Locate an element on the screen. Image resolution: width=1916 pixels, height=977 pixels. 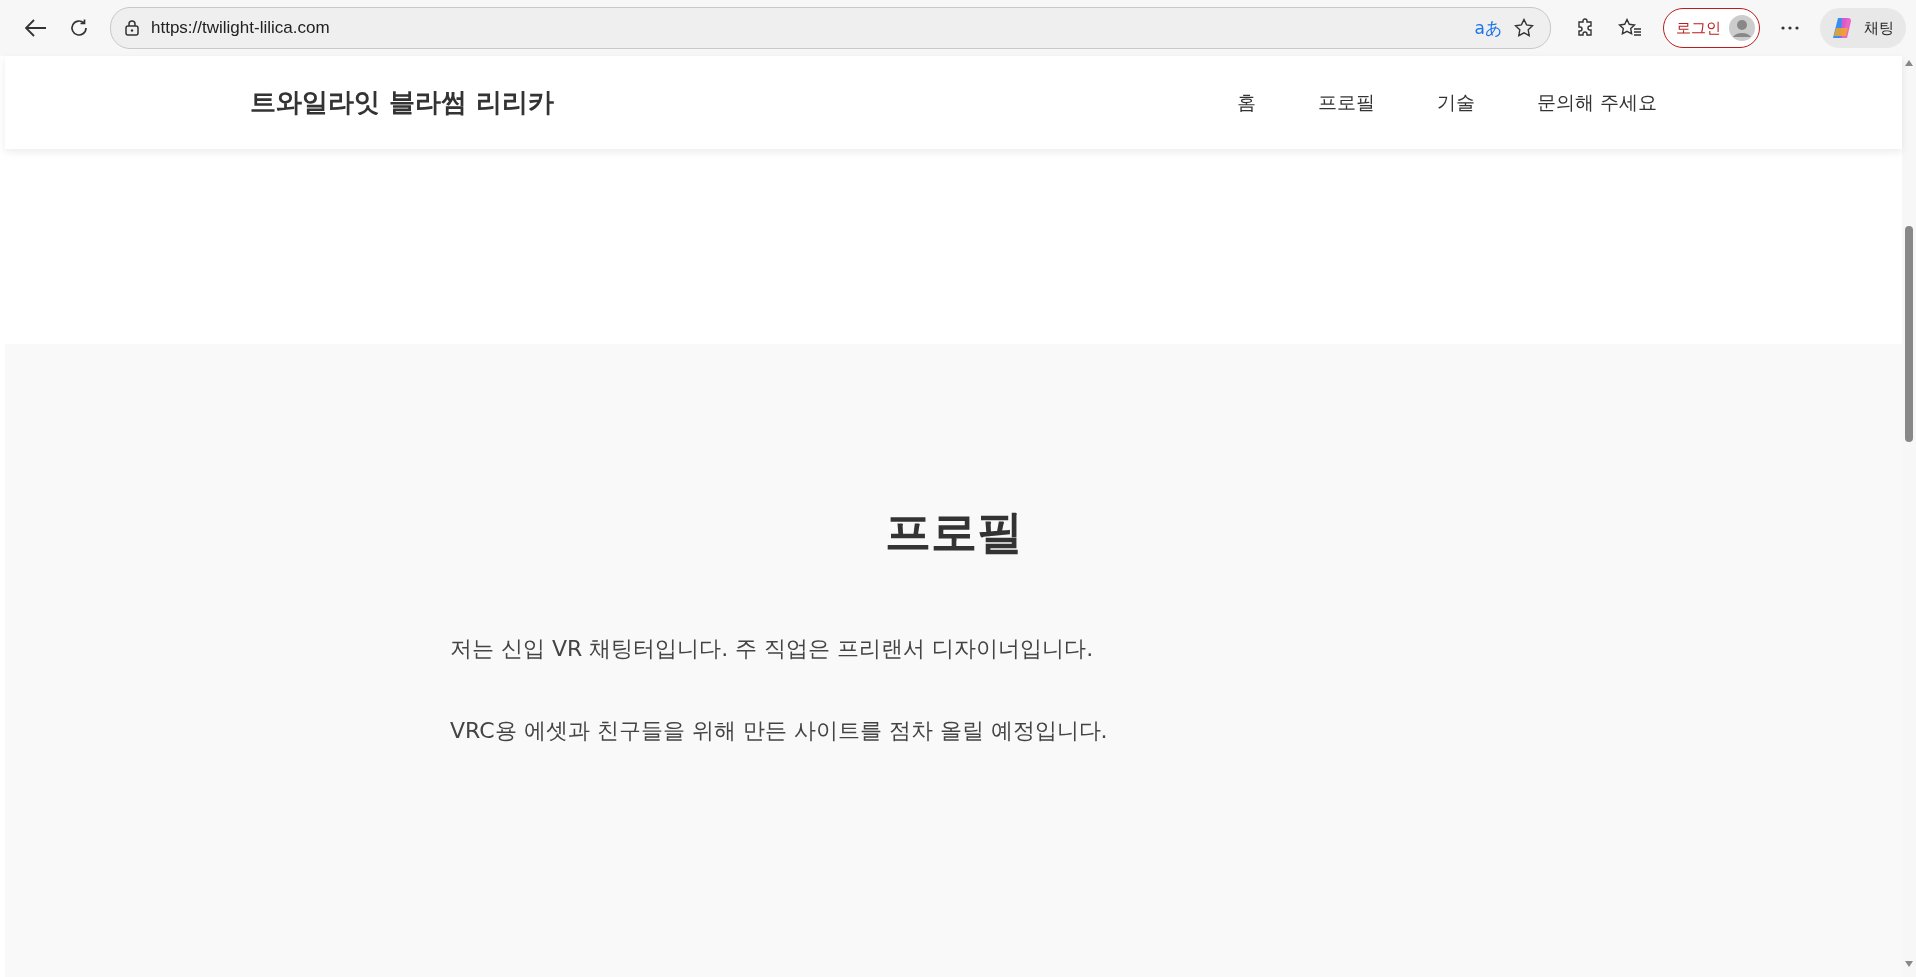
paragraph: 저는 신입 VR 채팅터입니다. 주 직업은 프리랜서 디자이너입니다. is located at coordinates (772, 649).